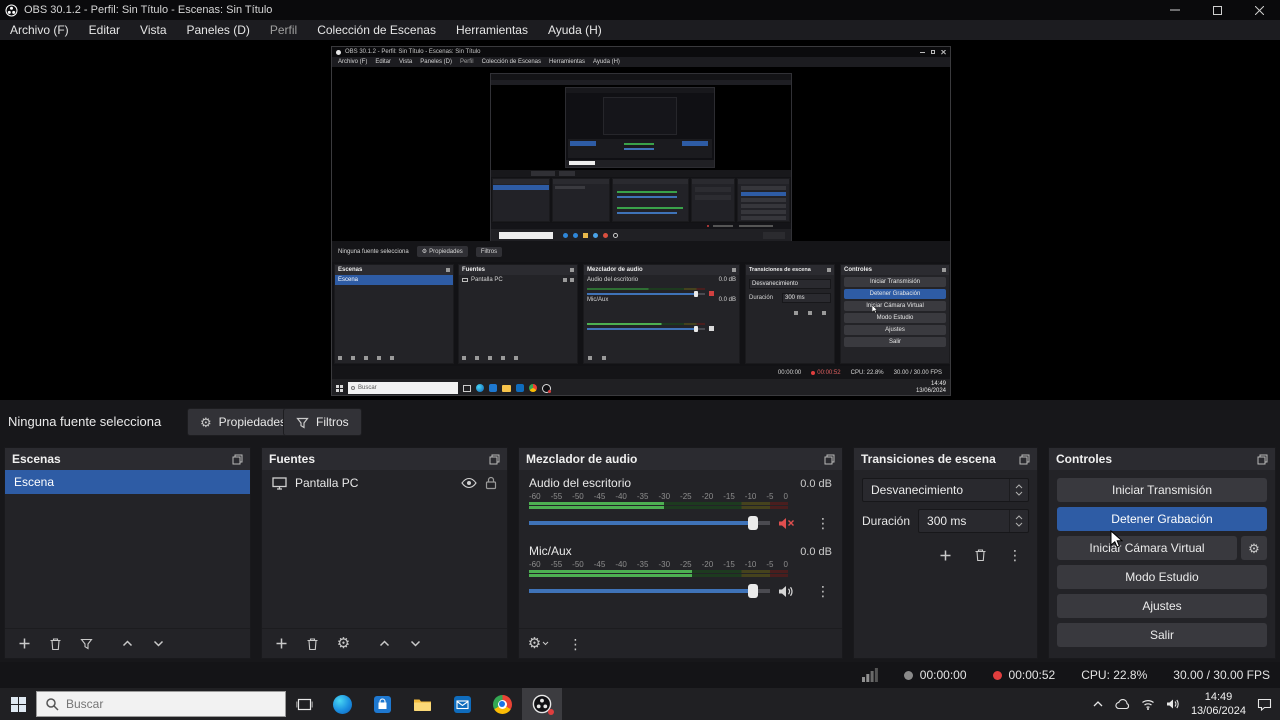  Describe the element at coordinates (696, 329) in the screenshot. I see `mini-slider-handle` at that location.